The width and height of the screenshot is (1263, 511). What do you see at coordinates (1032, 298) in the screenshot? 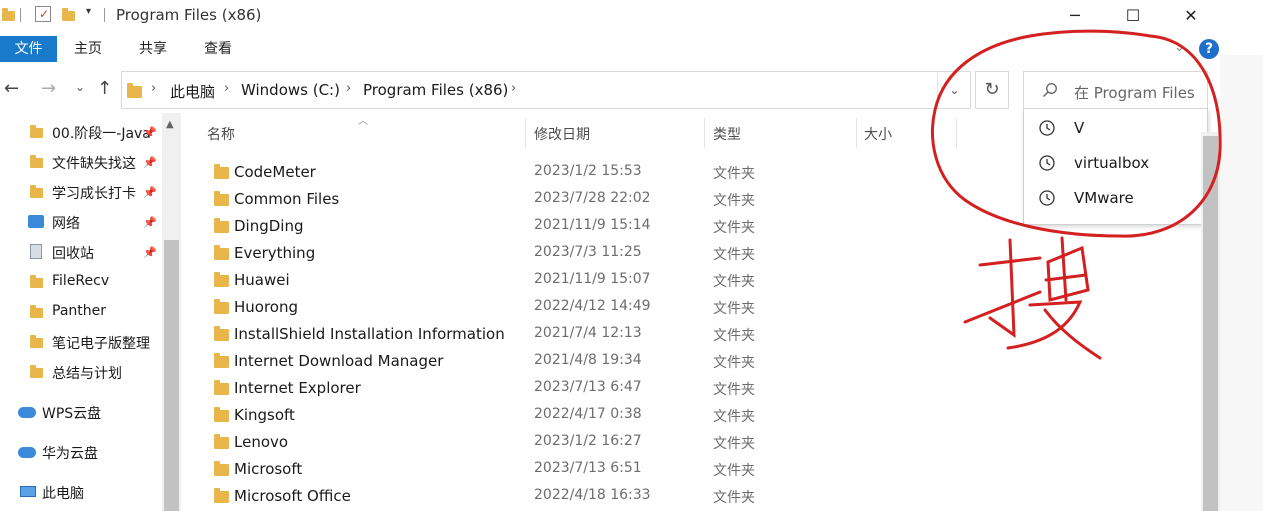
I see `annotation-character-sou` at bounding box center [1032, 298].